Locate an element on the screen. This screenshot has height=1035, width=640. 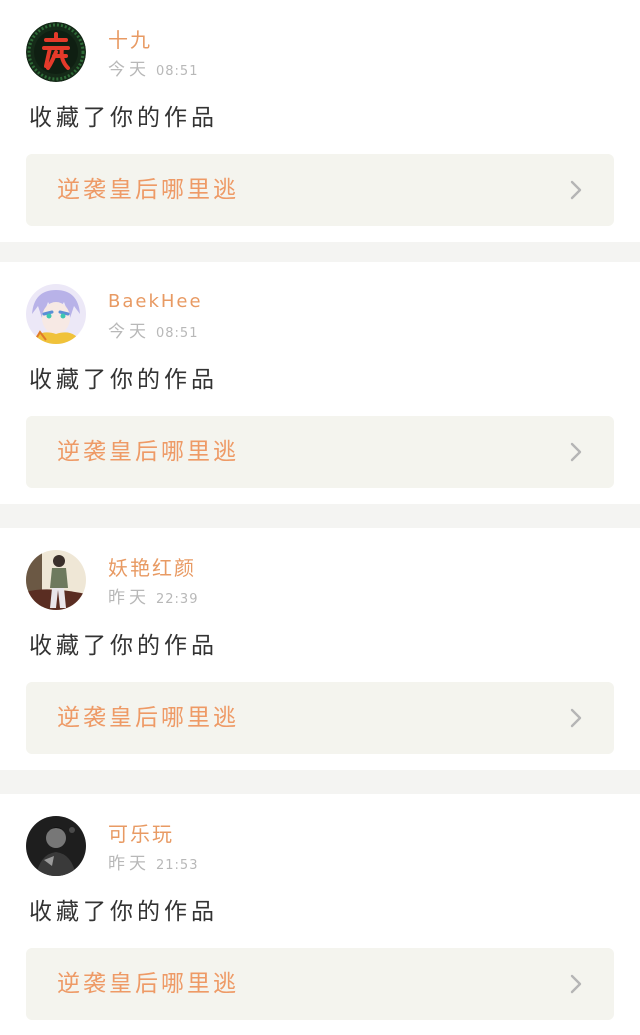
dark-photo-avatar-icon is located at coordinates (56, 846).